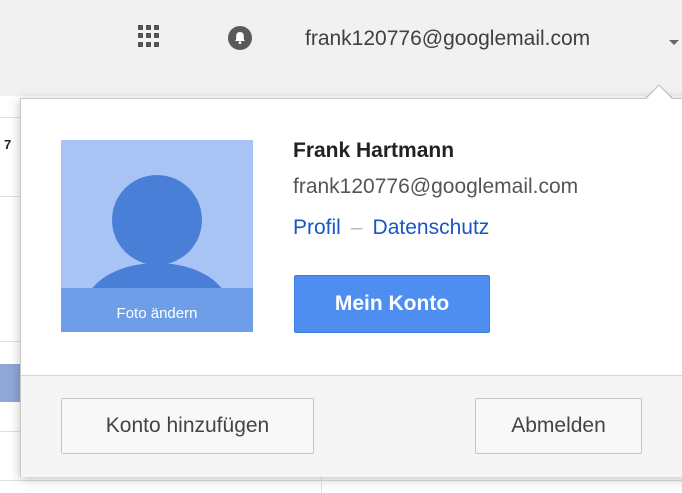 Image resolution: width=682 pixels, height=493 pixels. I want to click on account-switcher-email: frank120776@googlemail.com, so click(447, 39).